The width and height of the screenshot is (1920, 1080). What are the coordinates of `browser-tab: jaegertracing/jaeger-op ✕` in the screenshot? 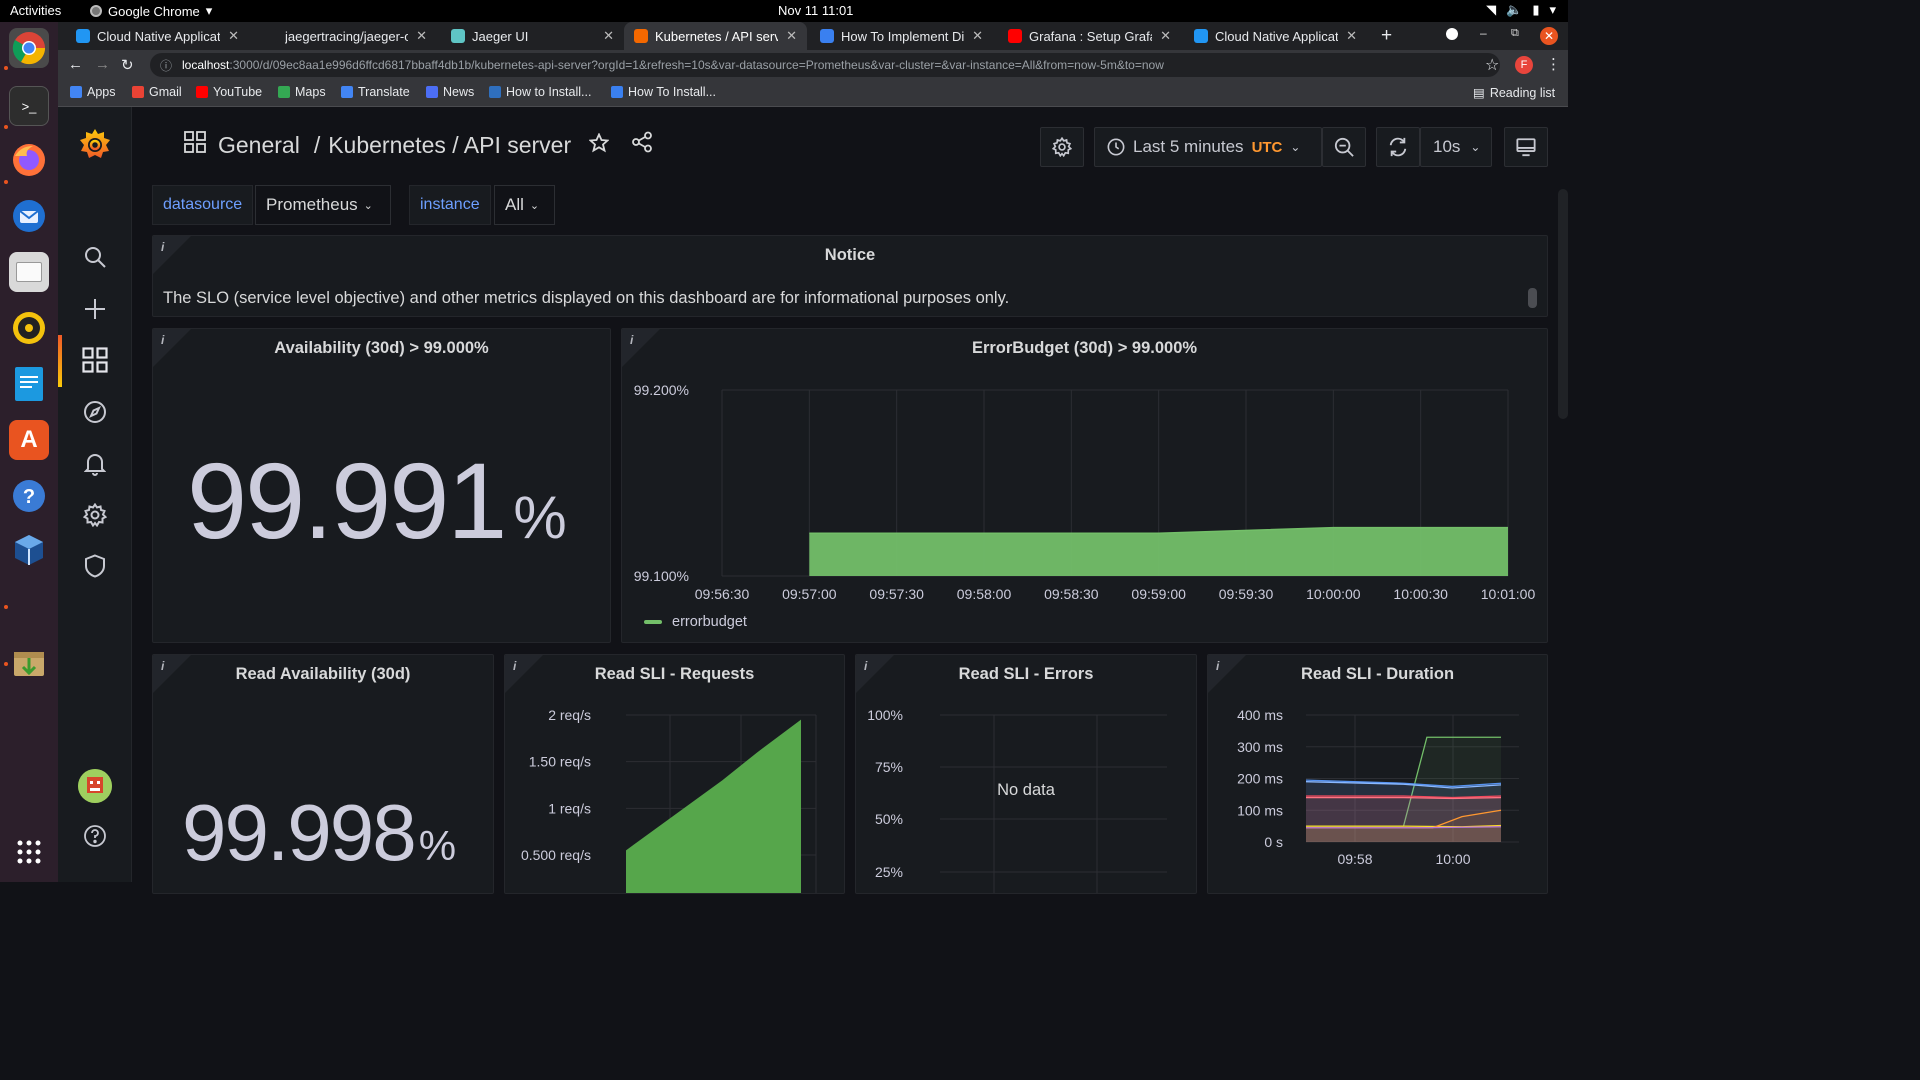 It's located at (345, 36).